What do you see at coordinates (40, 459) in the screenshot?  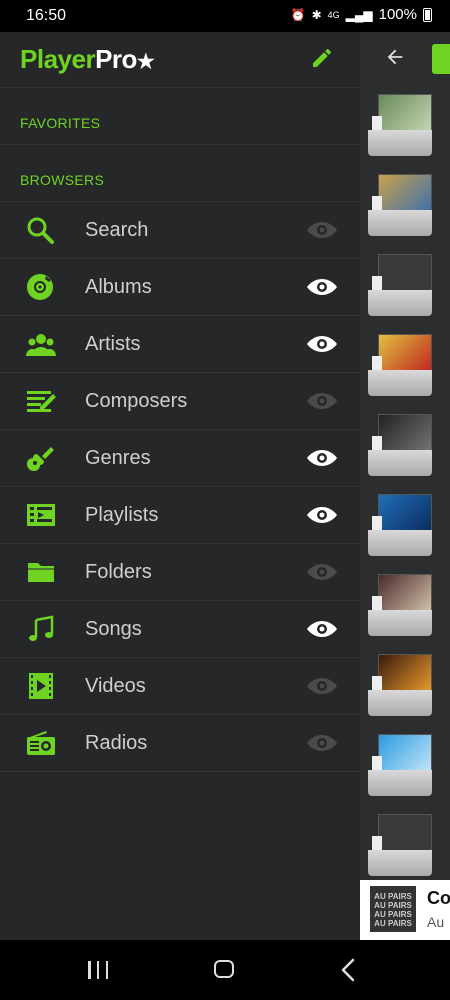 I see `guitar-icon` at bounding box center [40, 459].